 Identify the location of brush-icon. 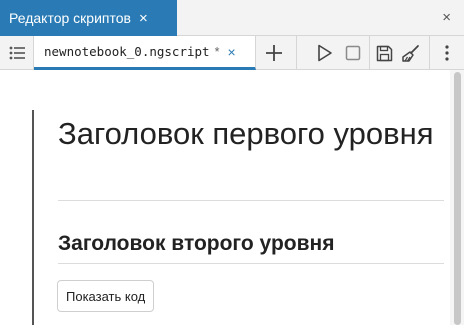
(410, 53).